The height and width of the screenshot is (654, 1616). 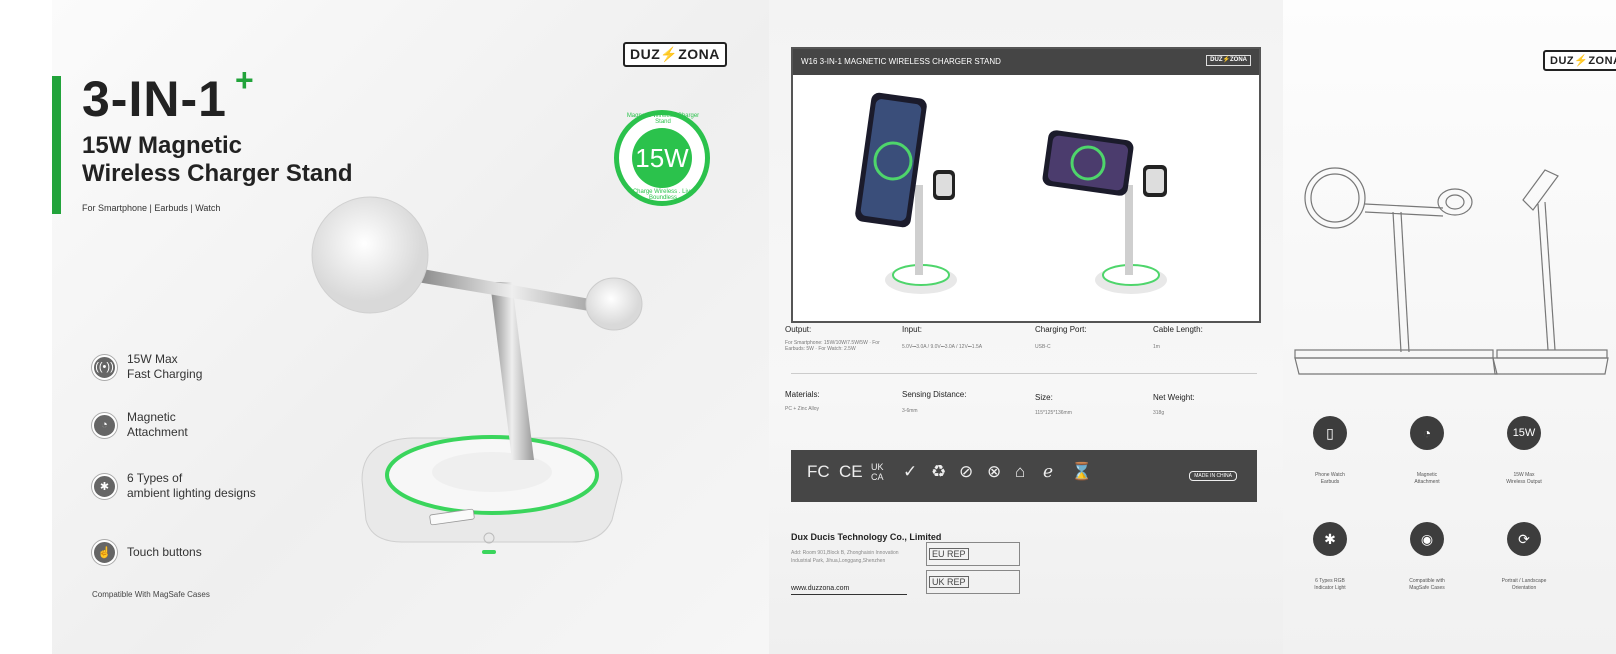 What do you see at coordinates (849, 590) in the screenshot?
I see `website-url: www.duzzona.com` at bounding box center [849, 590].